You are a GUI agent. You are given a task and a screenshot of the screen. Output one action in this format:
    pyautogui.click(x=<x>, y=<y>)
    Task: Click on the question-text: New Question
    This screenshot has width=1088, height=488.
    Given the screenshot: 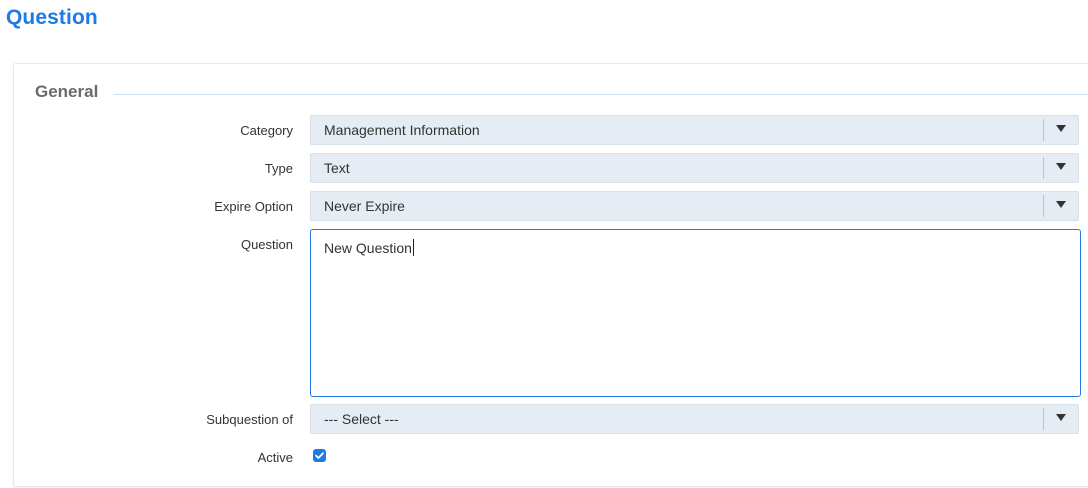 What is the action you would take?
    pyautogui.click(x=369, y=247)
    